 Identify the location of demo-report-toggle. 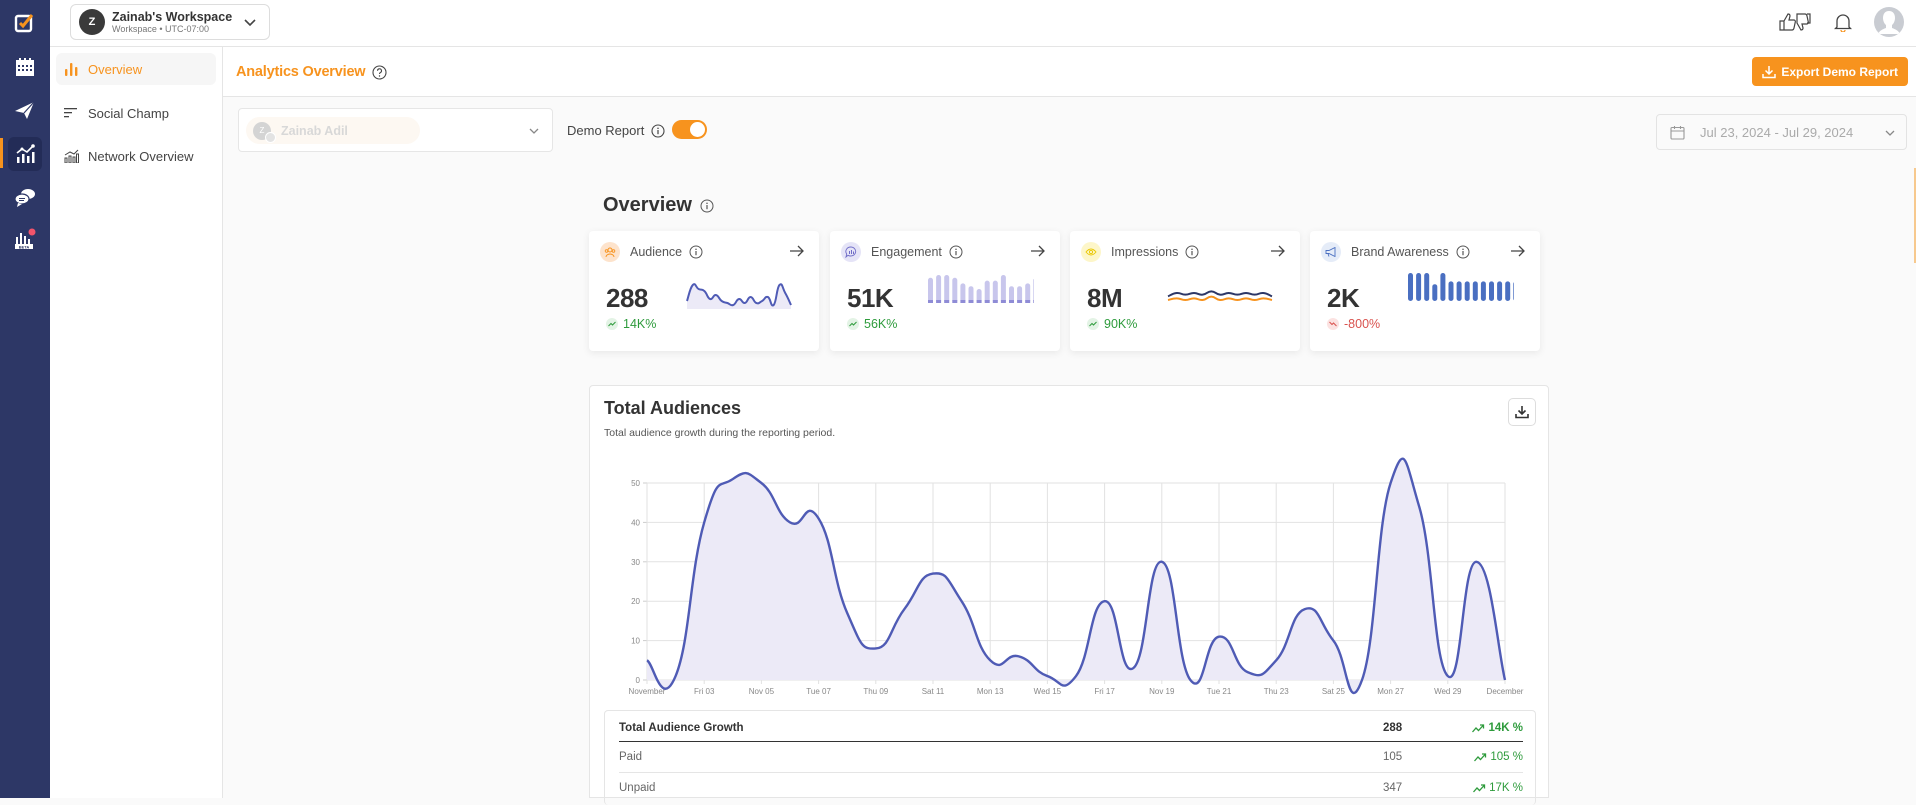
(689, 129).